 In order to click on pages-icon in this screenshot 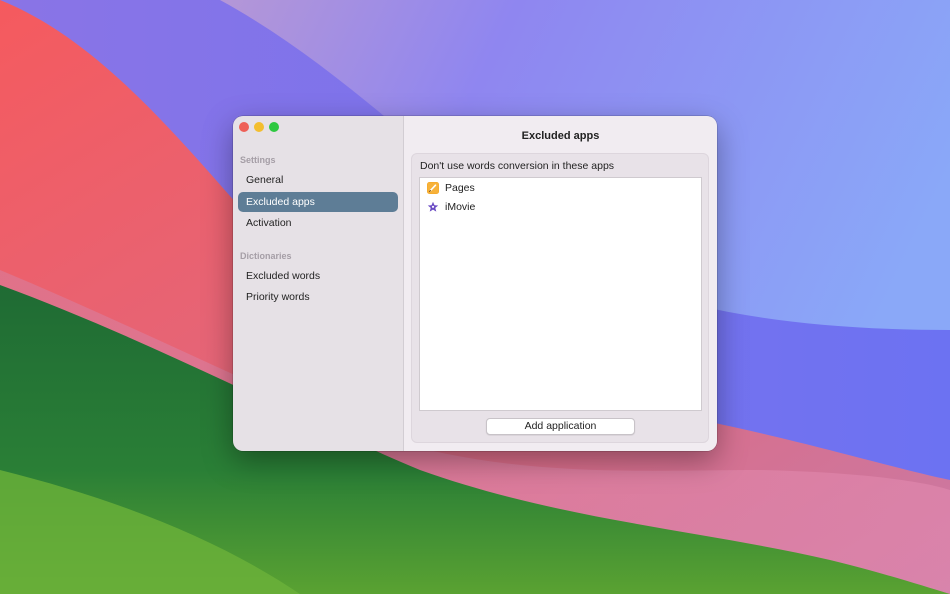, I will do `click(433, 188)`.